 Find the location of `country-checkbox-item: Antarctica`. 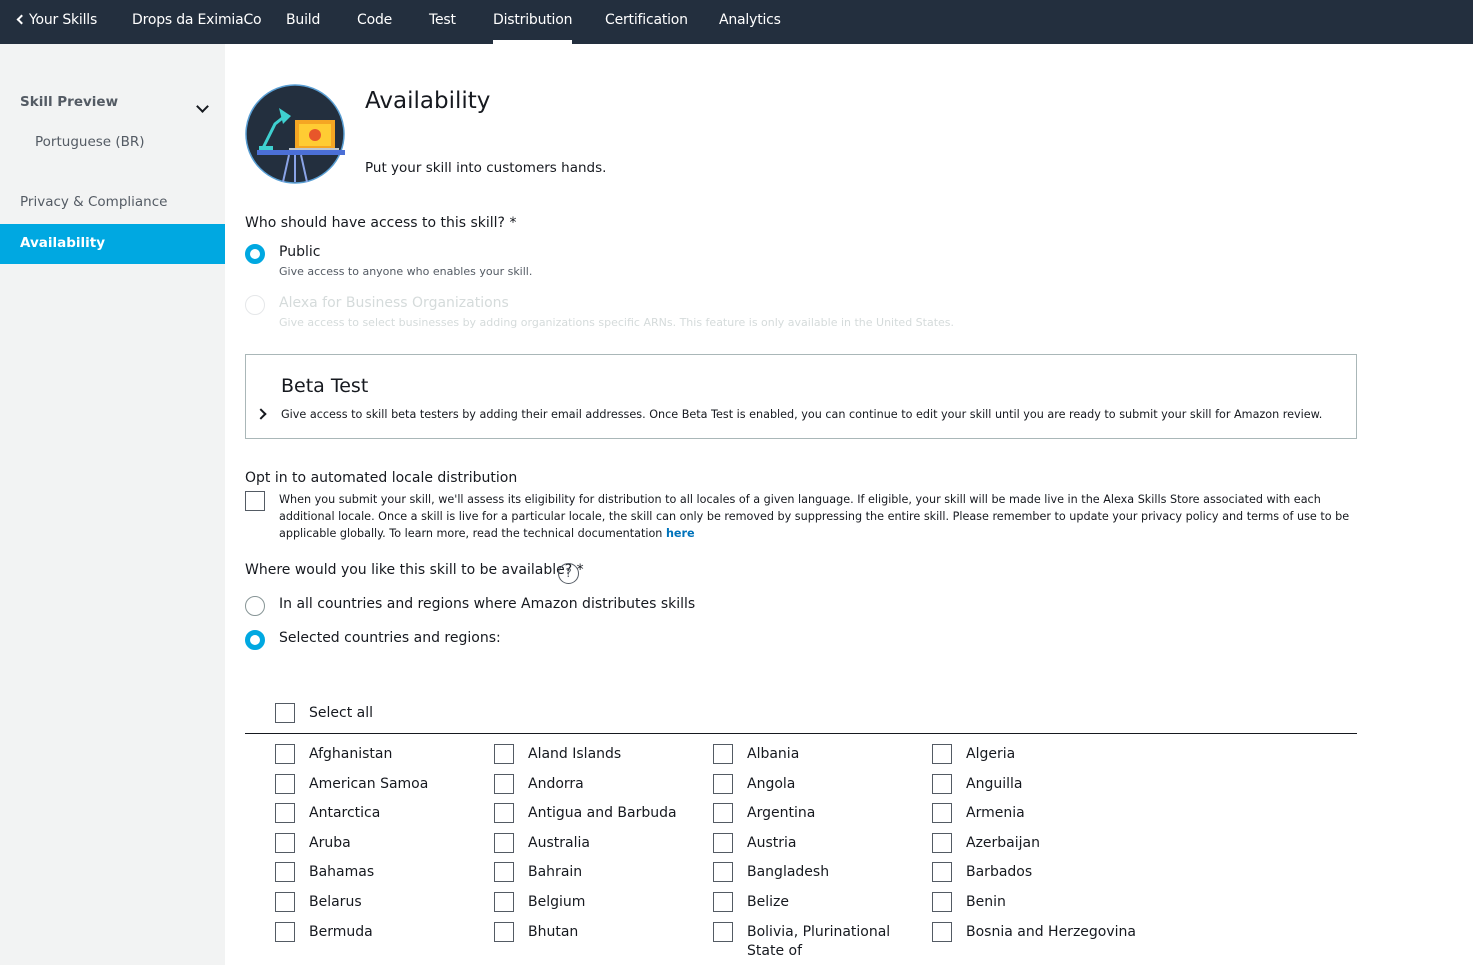

country-checkbox-item: Antarctica is located at coordinates (377, 813).